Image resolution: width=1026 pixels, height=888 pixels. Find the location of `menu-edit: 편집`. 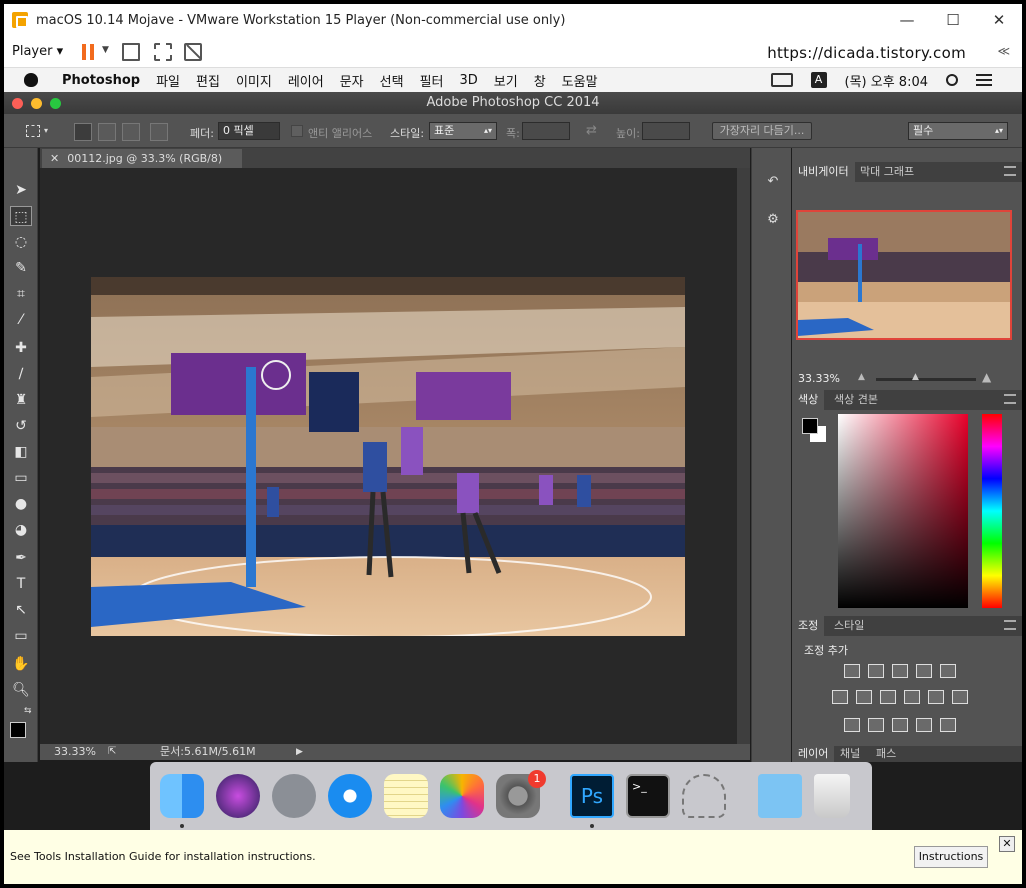

menu-edit: 편집 is located at coordinates (208, 80).